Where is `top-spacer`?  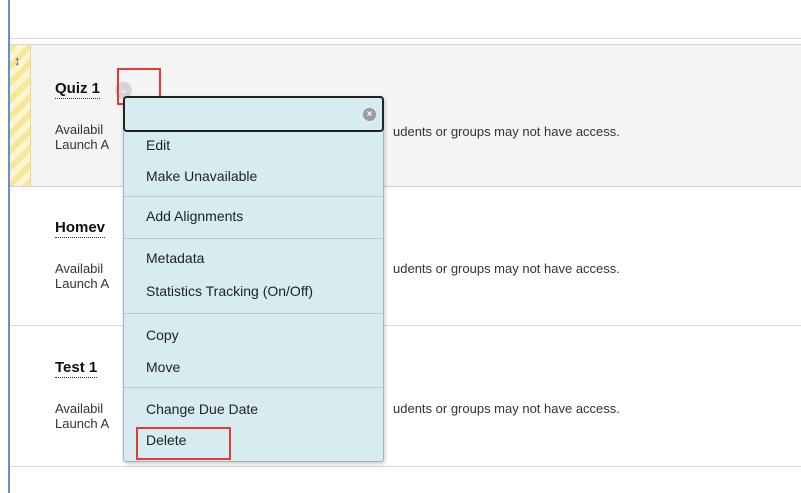
top-spacer is located at coordinates (405, 19).